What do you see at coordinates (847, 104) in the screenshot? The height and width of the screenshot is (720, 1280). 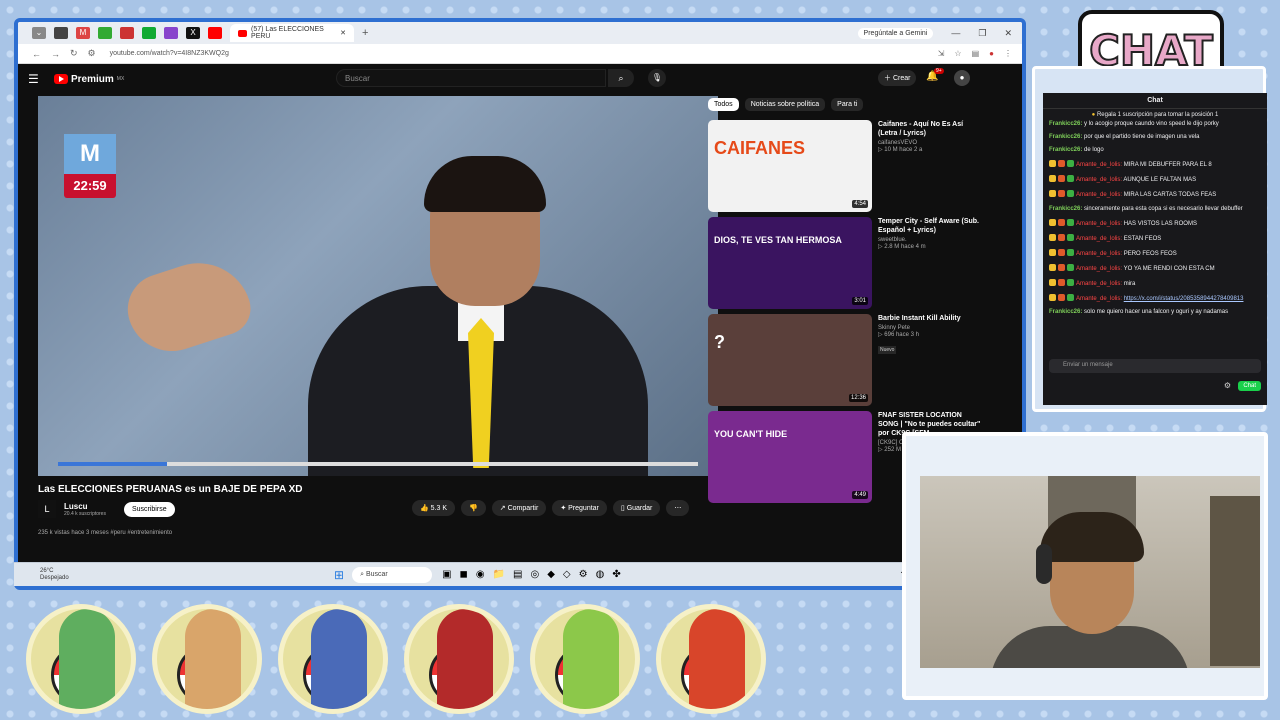 I see `chip-para-ti: Para ti` at bounding box center [847, 104].